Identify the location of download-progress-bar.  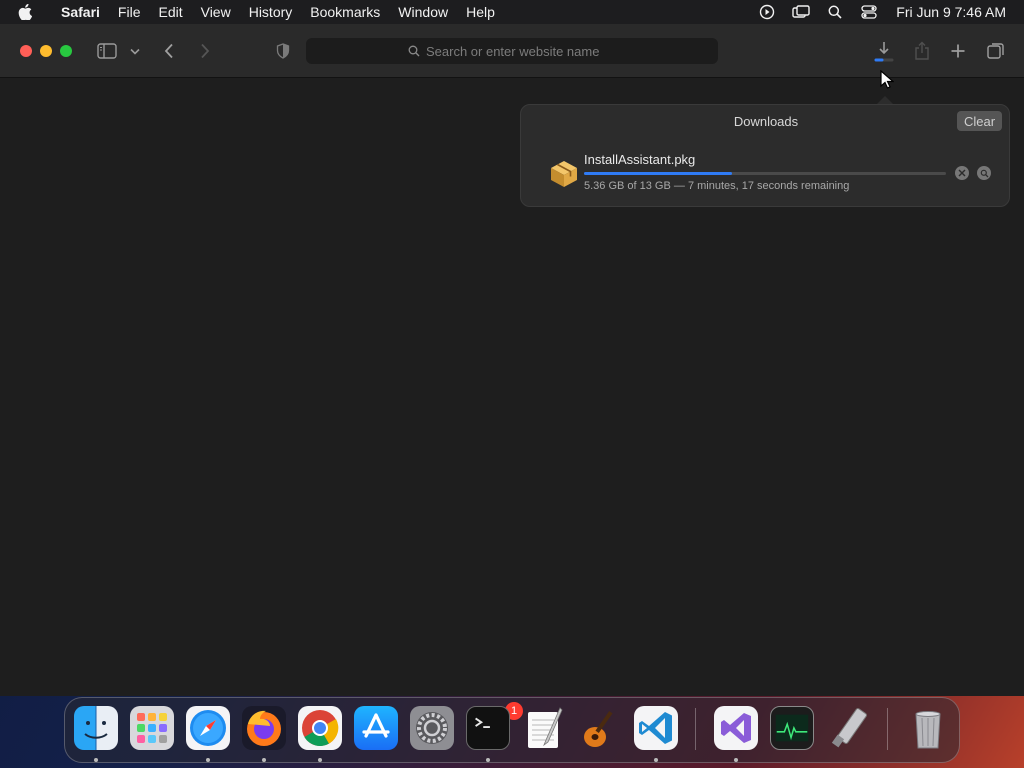
(765, 173).